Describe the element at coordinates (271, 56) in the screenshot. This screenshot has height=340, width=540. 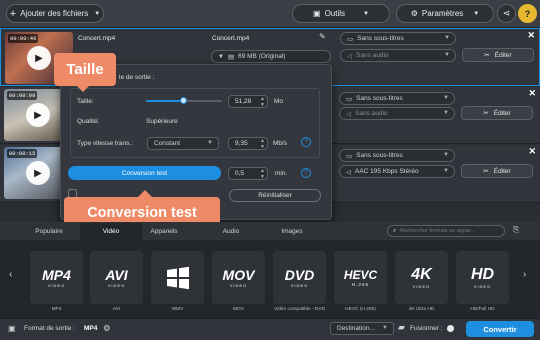
I see `output-size-select: ▼ ▤ 69 MB (Original)` at that location.